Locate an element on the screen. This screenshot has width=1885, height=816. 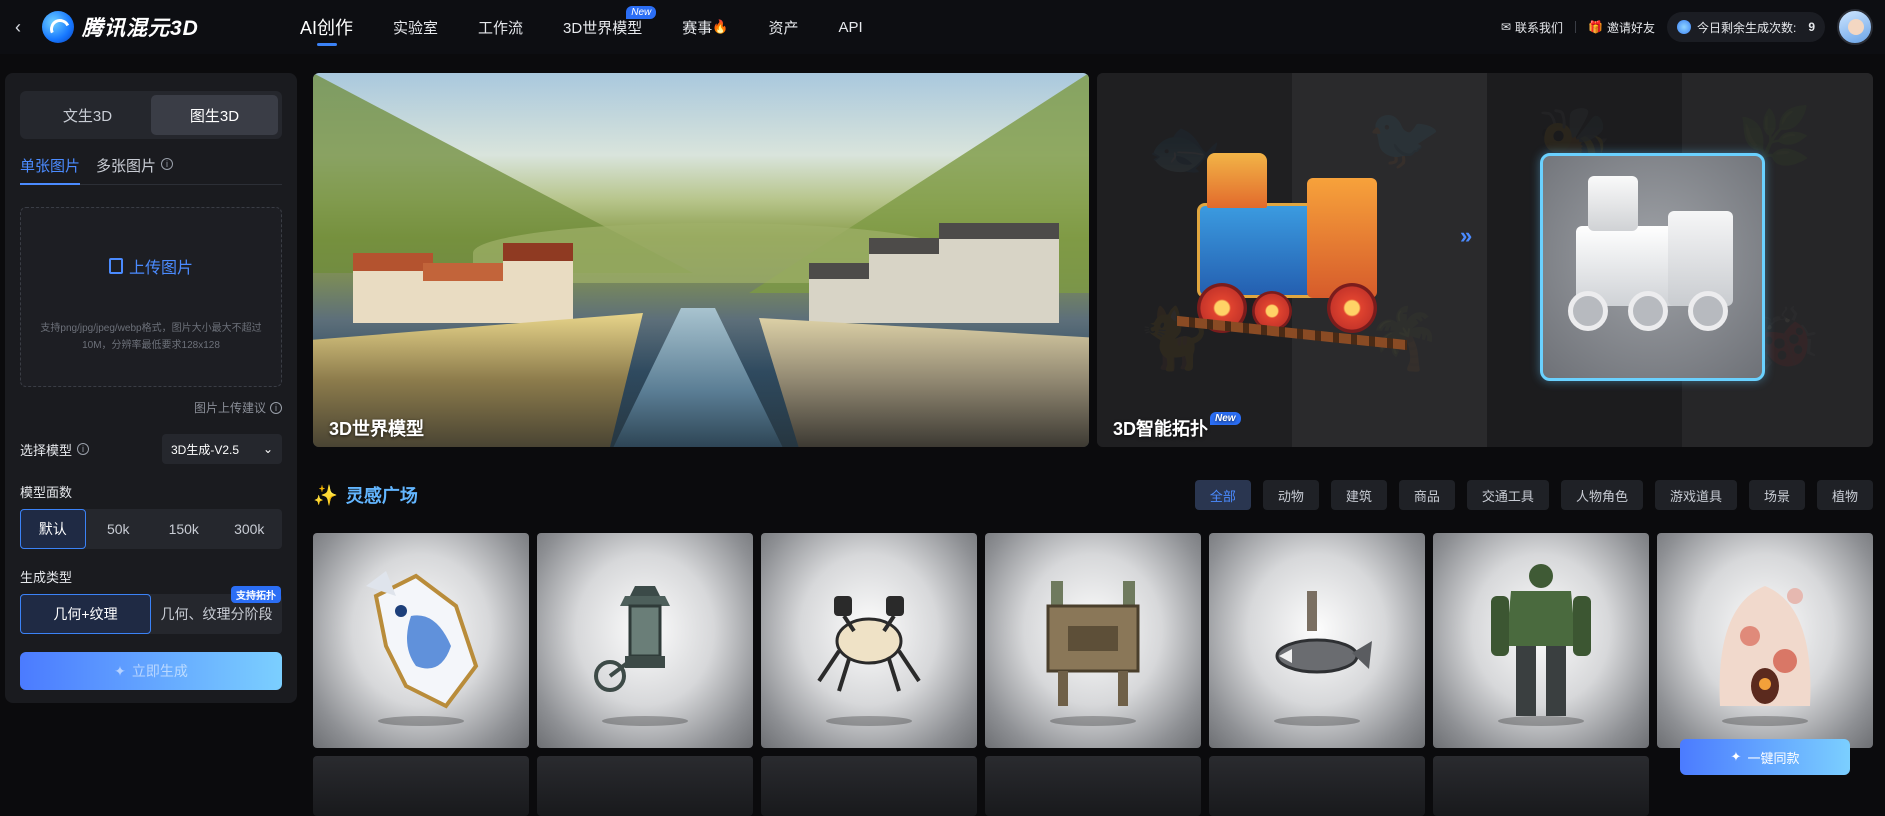
filter-scenes: 场景 is located at coordinates (1776, 495).